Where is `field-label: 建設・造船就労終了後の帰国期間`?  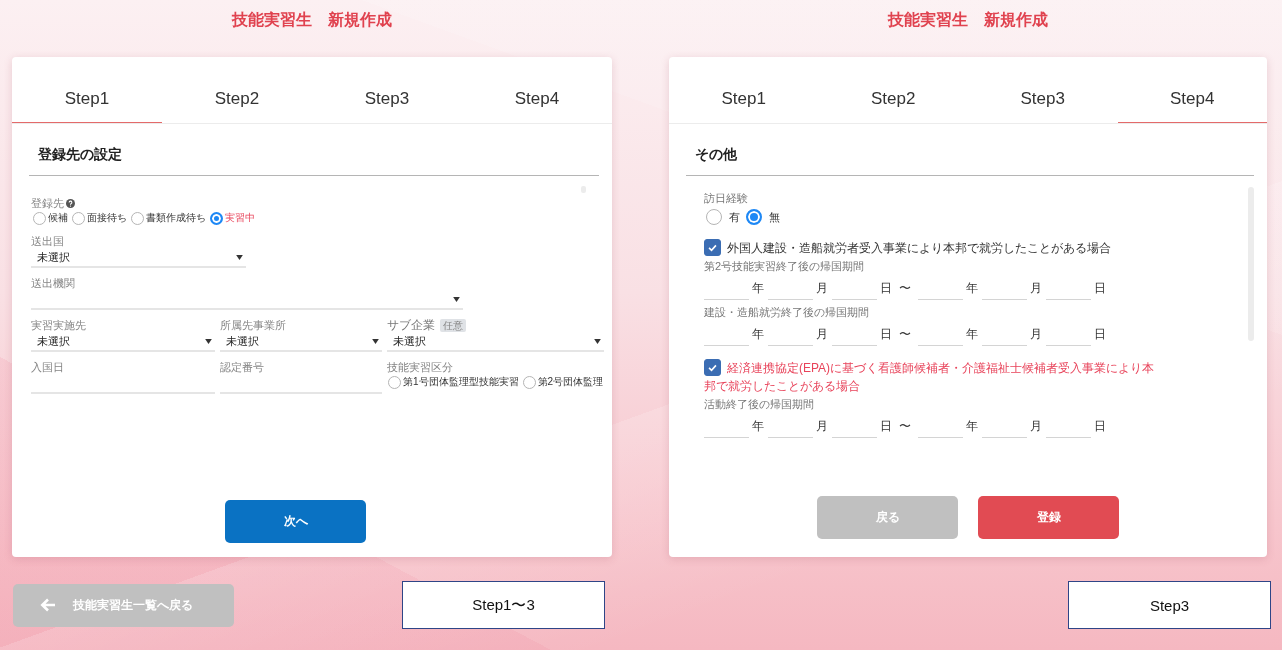
field-label: 建設・造船就労終了後の帰国期間 is located at coordinates (787, 312).